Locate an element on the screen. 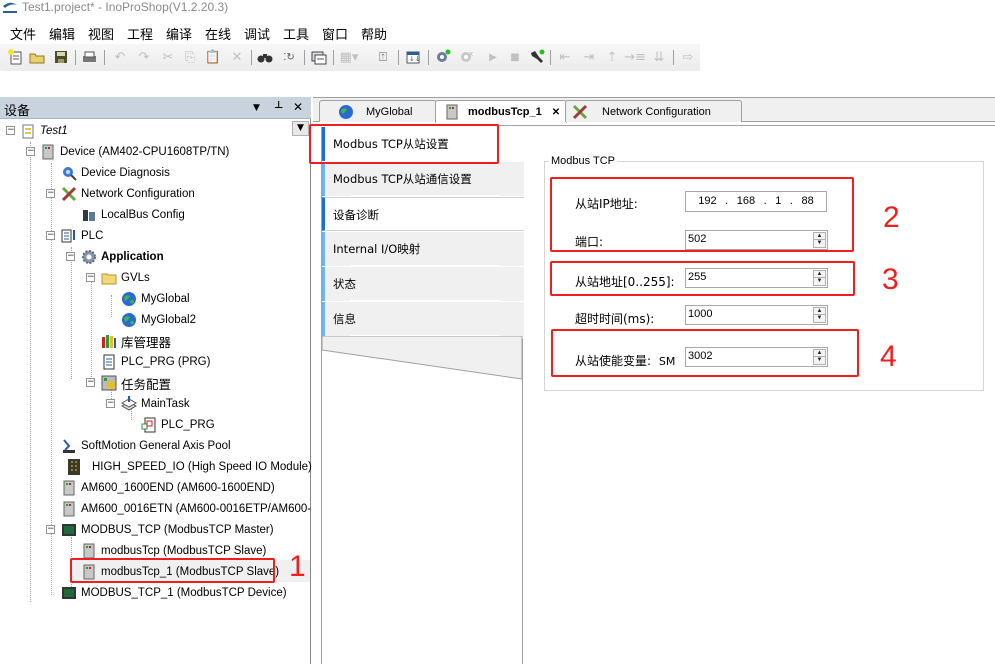 The image size is (995, 664). application-gear-icon is located at coordinates (89, 257).